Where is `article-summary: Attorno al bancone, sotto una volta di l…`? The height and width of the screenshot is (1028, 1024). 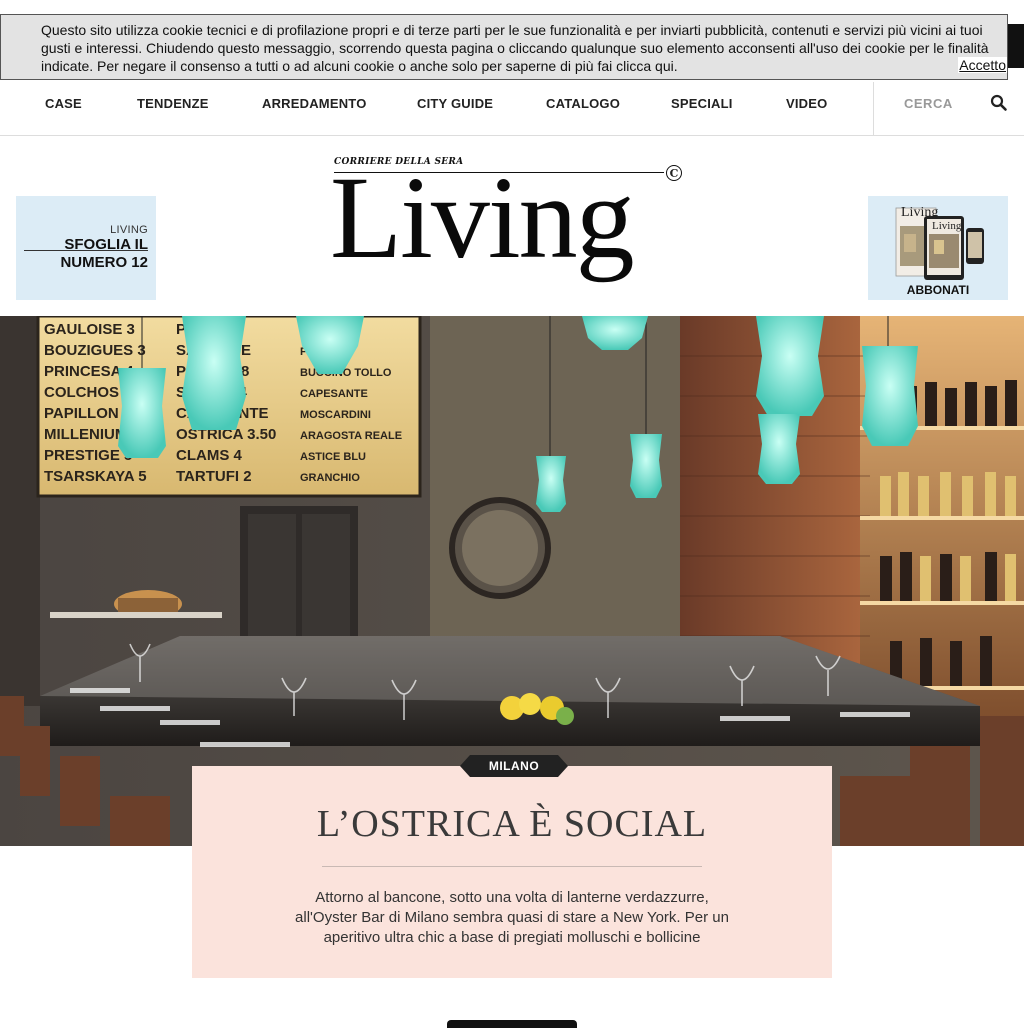
article-summary: Attorno al bancone, sotto una volta di l… is located at coordinates (512, 917).